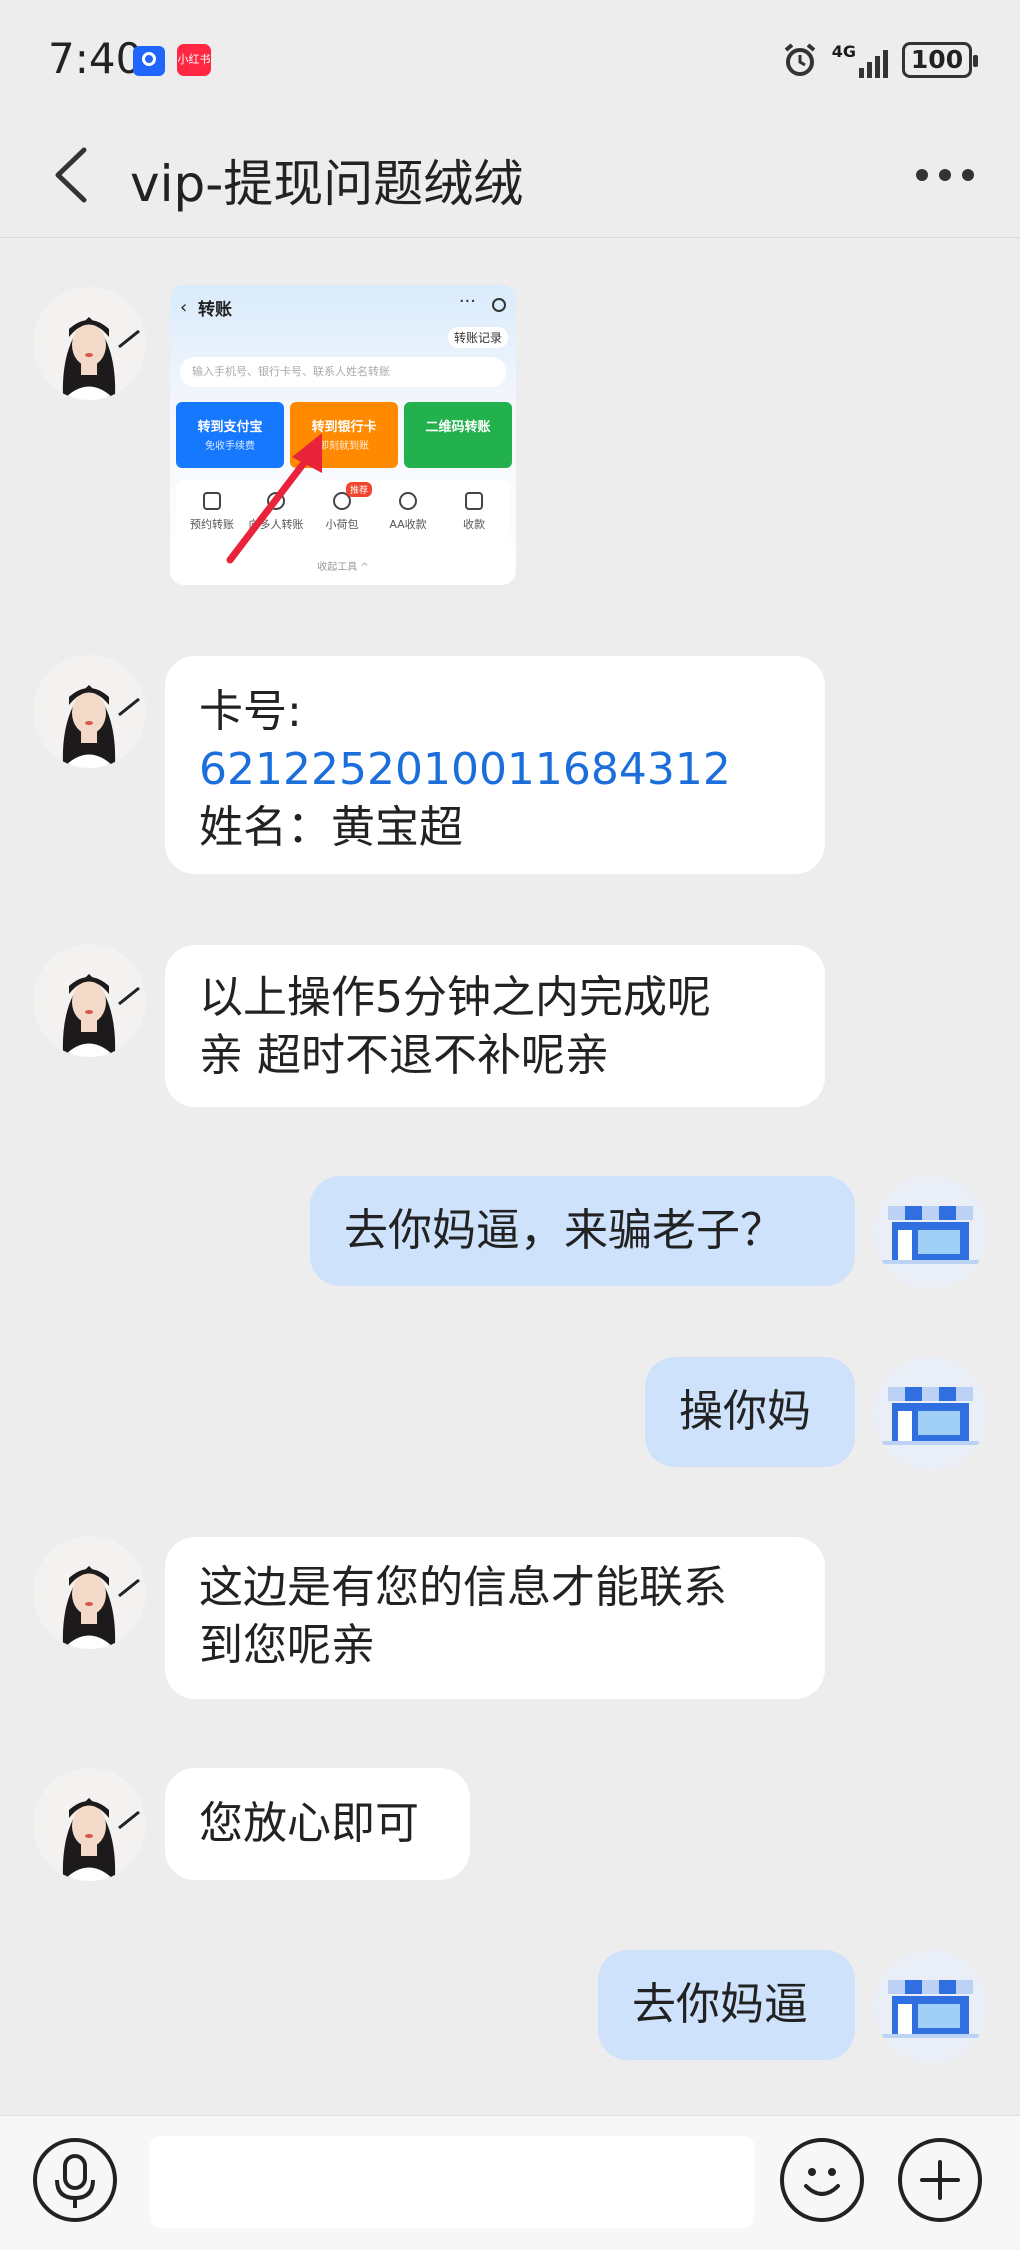  What do you see at coordinates (495, 1026) in the screenshot?
I see `message-bubble-incoming: 以上操作5分钟之内完成呢 亲 超时不退不补呢亲` at bounding box center [495, 1026].